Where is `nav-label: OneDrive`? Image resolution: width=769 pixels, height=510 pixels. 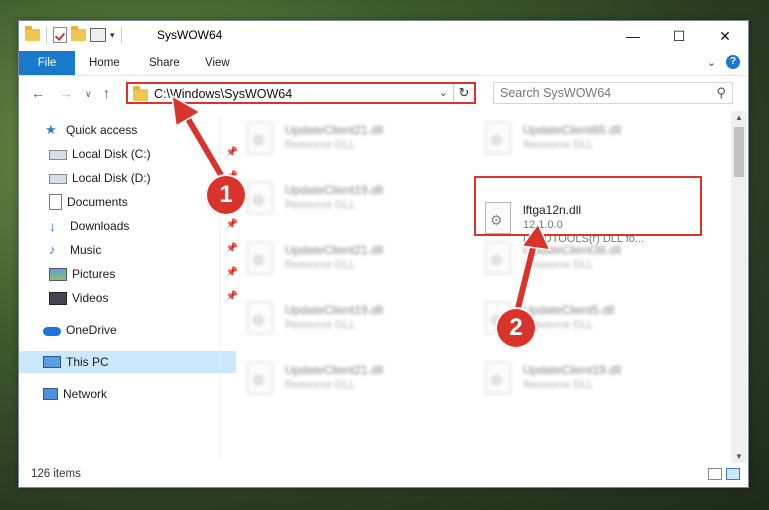
nav-label: OneDrive is located at coordinates (91, 330).